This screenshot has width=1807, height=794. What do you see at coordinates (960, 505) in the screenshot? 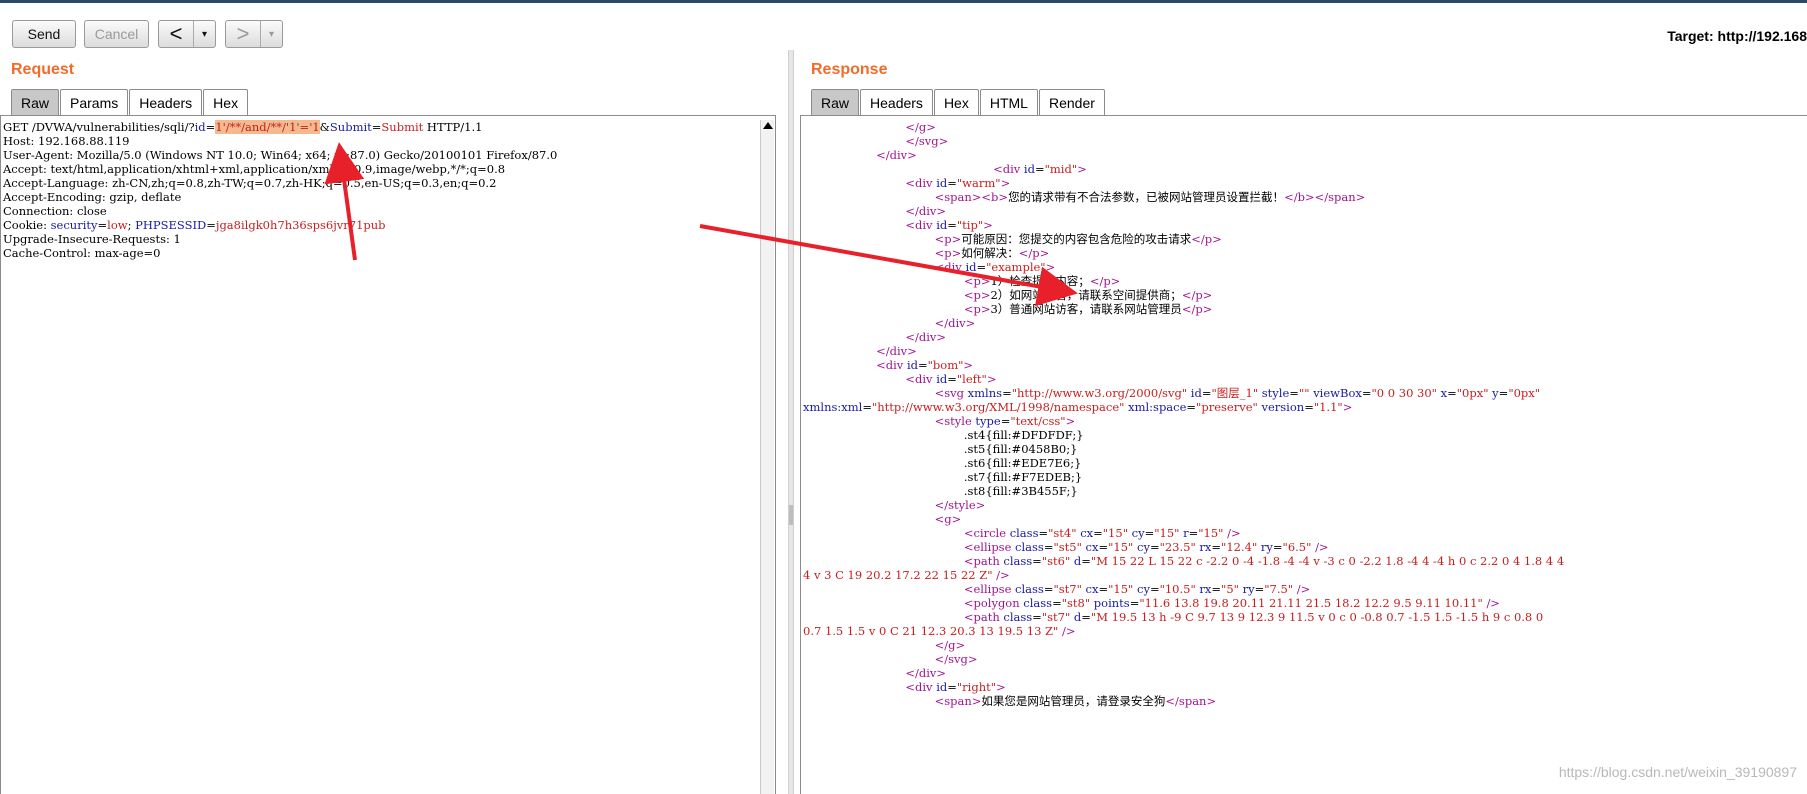
I see `response-line: </style>` at bounding box center [960, 505].